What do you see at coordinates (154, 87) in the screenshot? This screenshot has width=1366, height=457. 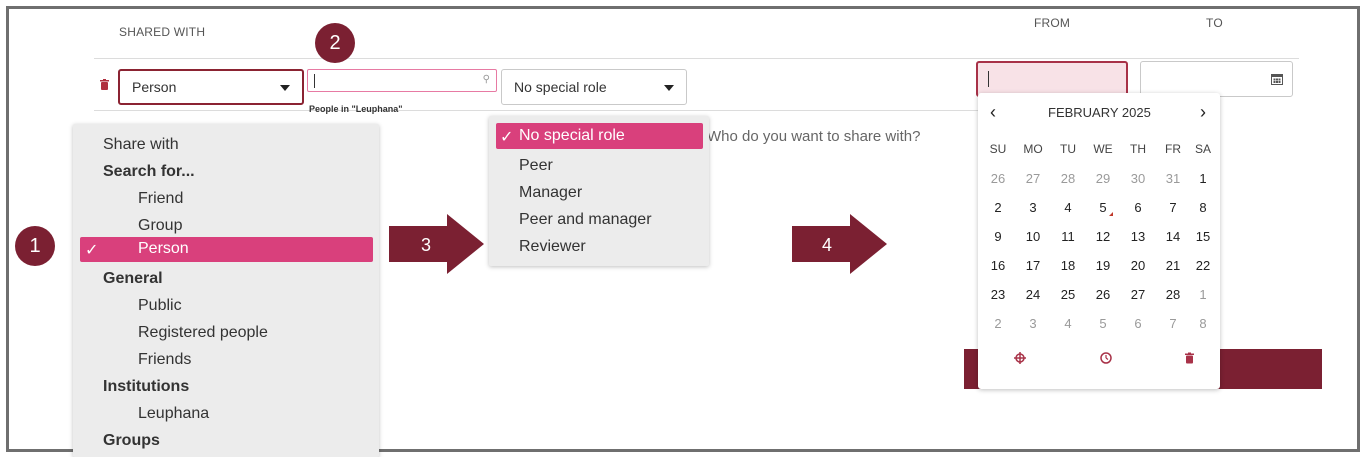 I see `share-type-value: Person` at bounding box center [154, 87].